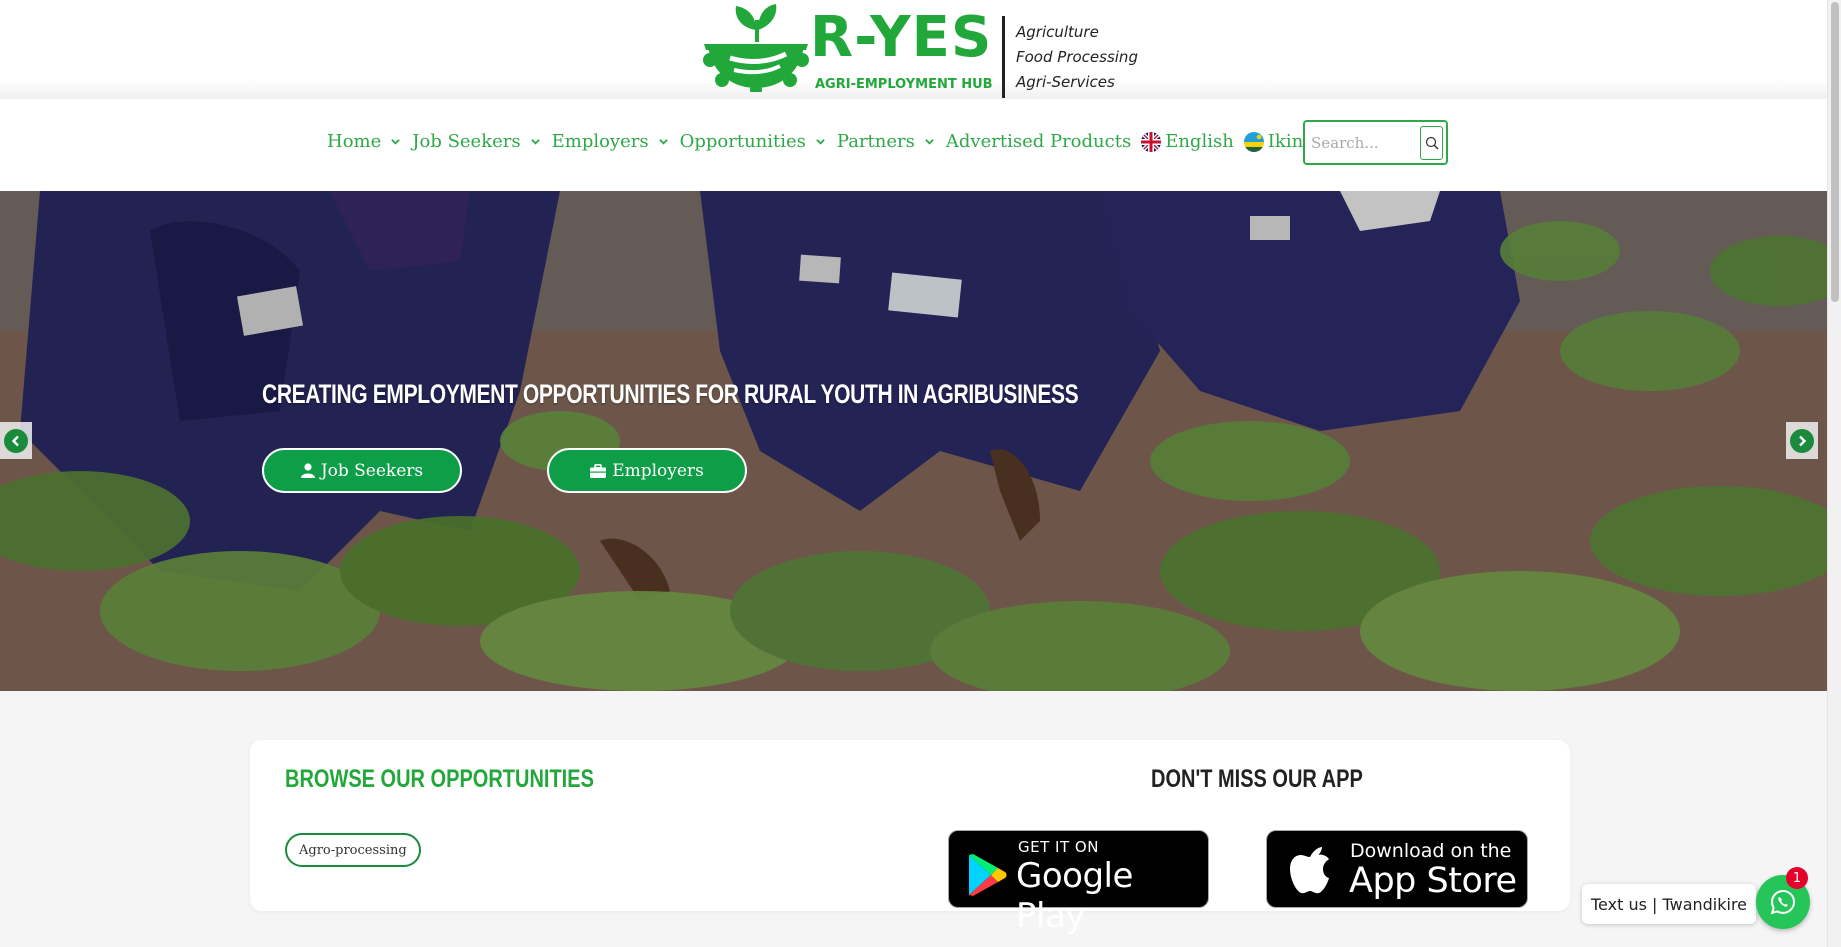 The width and height of the screenshot is (1841, 947). I want to click on search-icon, so click(1431, 143).